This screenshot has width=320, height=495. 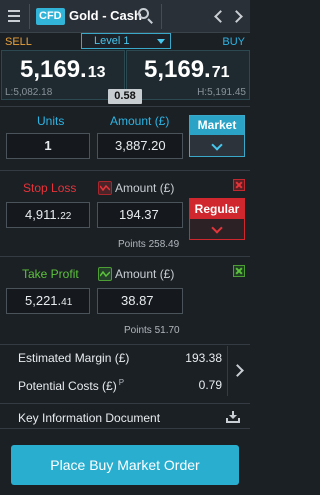 What do you see at coordinates (152, 330) in the screenshot?
I see `take-profit-points: Points 51.70` at bounding box center [152, 330].